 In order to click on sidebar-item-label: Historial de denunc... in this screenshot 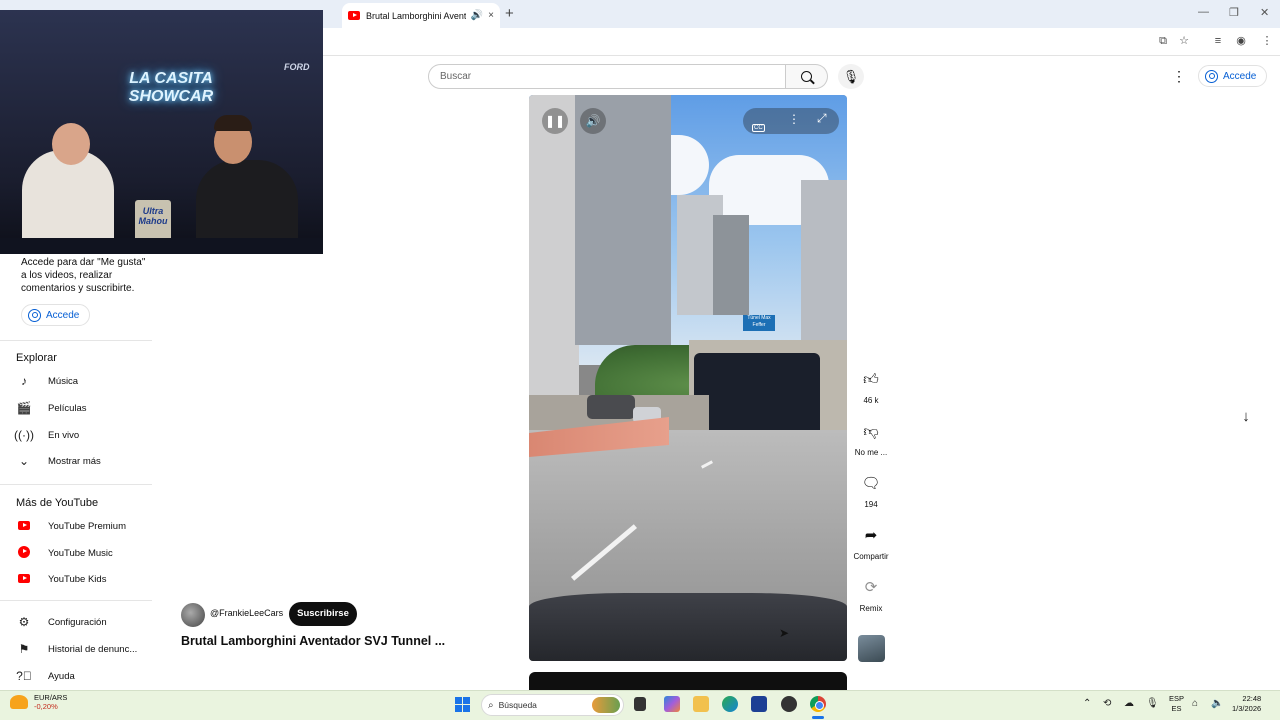, I will do `click(93, 649)`.